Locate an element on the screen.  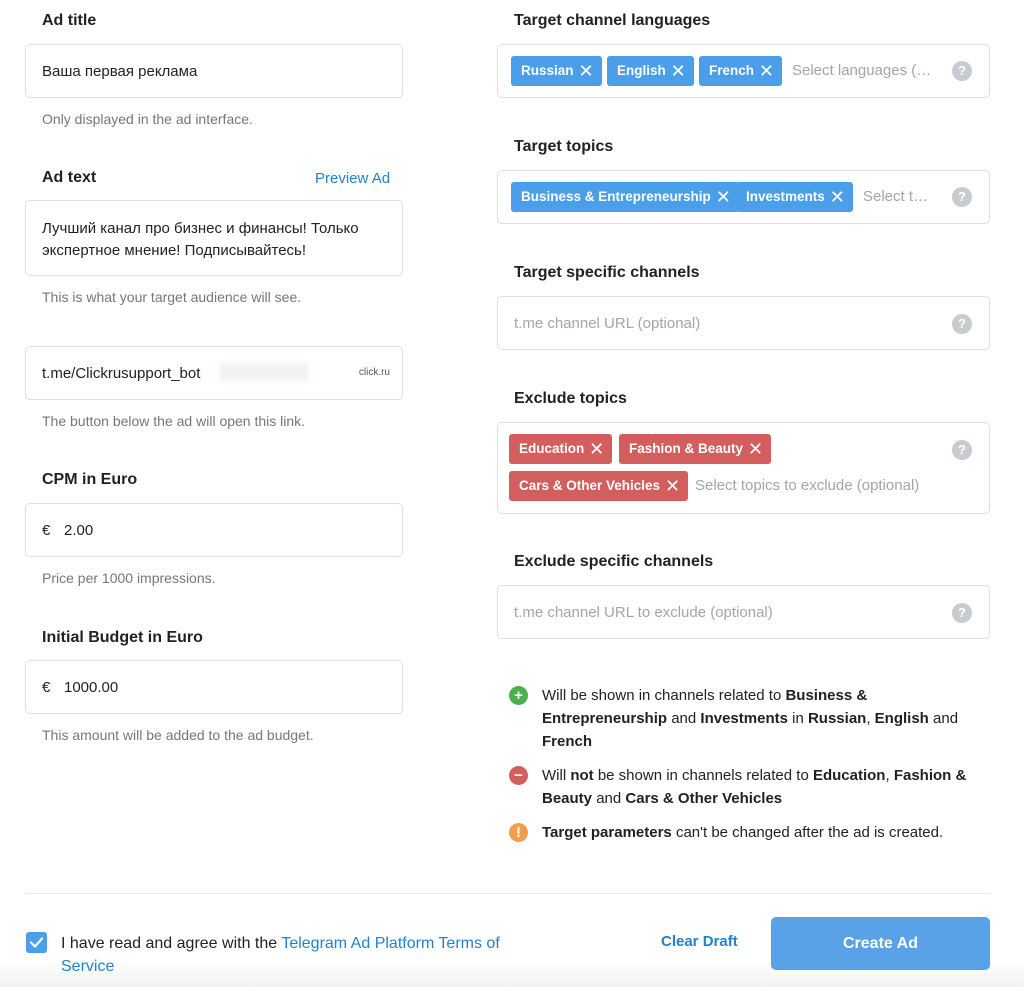
plus-circle-icon: + is located at coordinates (518, 695).